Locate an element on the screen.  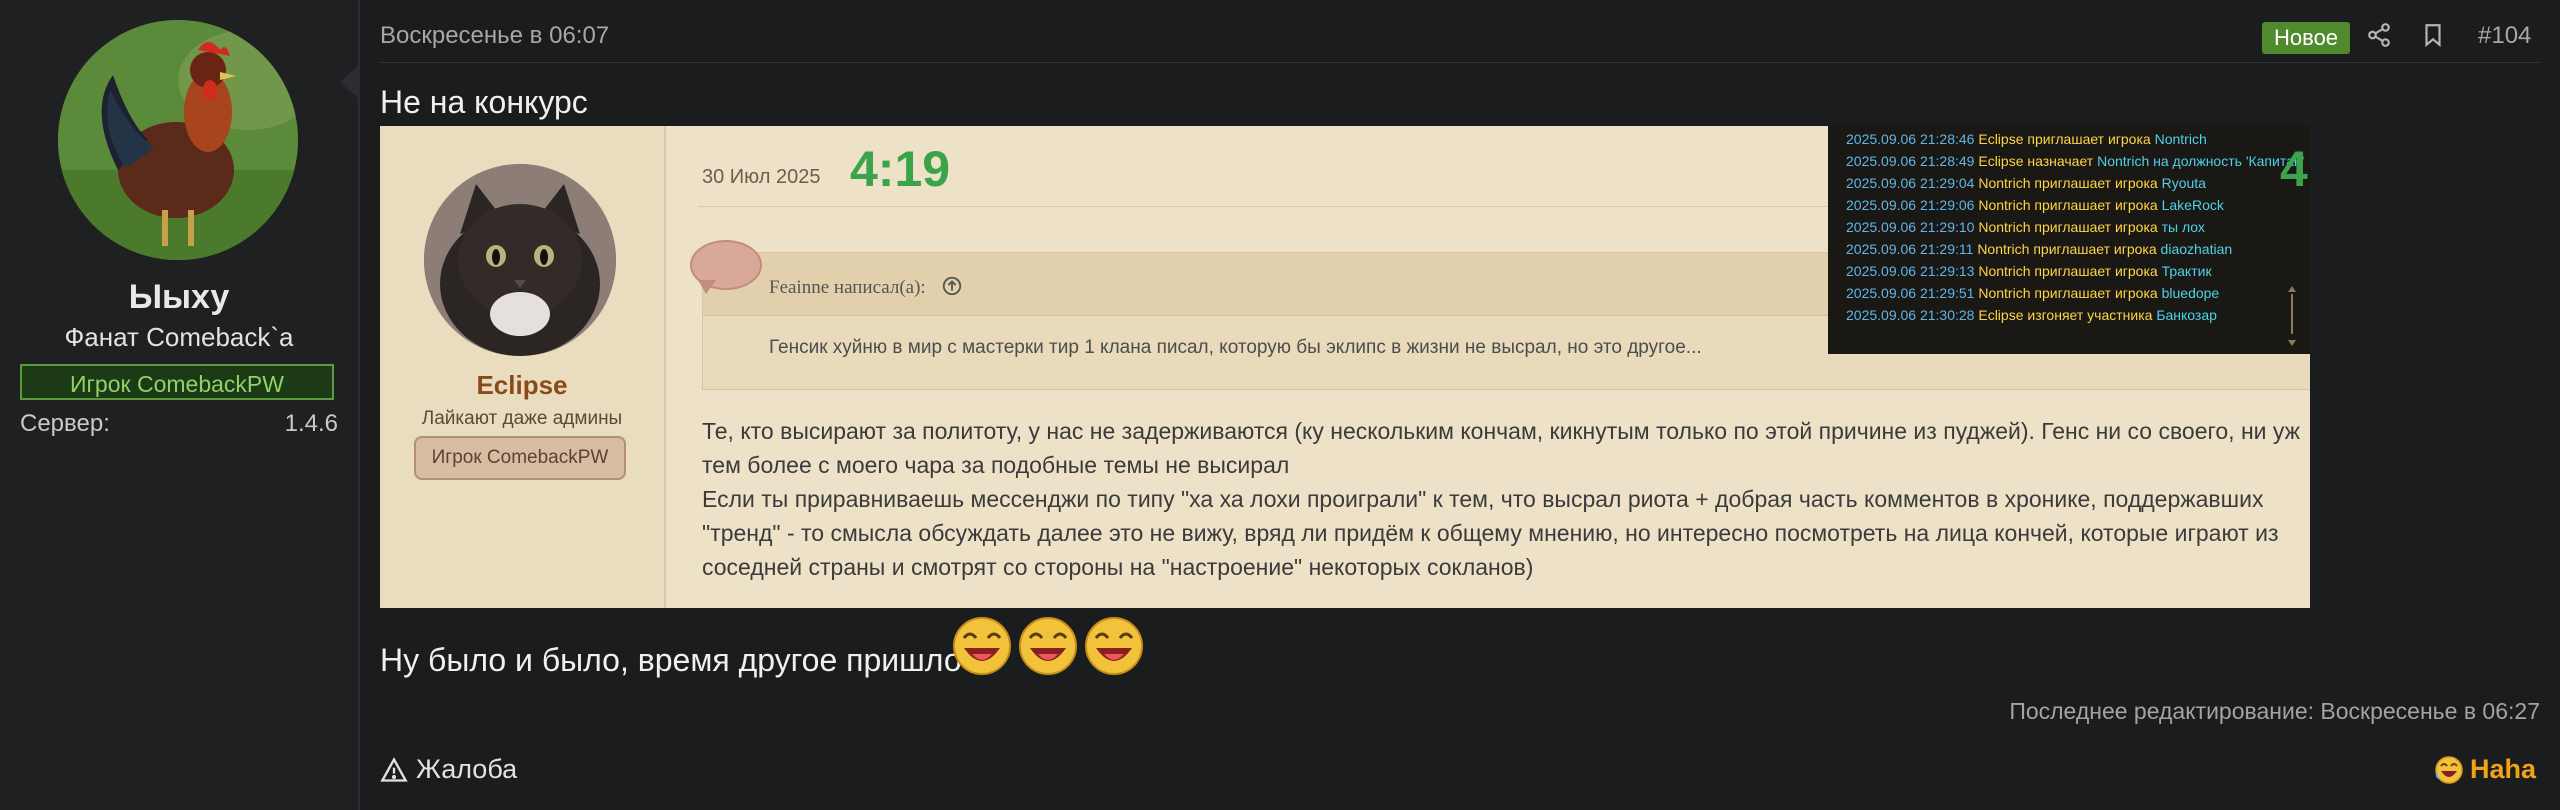
embed-user-badge: Игрок ComebackPW is located at coordinates (520, 458).